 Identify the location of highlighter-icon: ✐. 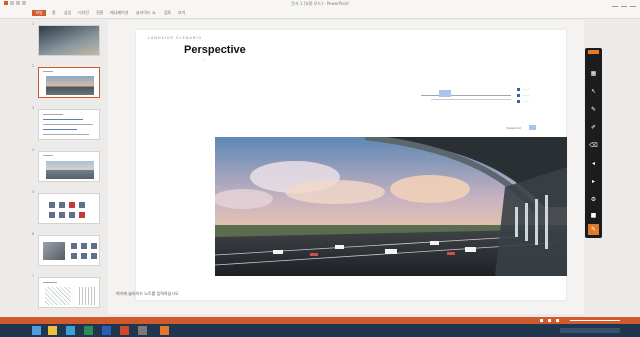
(593, 127).